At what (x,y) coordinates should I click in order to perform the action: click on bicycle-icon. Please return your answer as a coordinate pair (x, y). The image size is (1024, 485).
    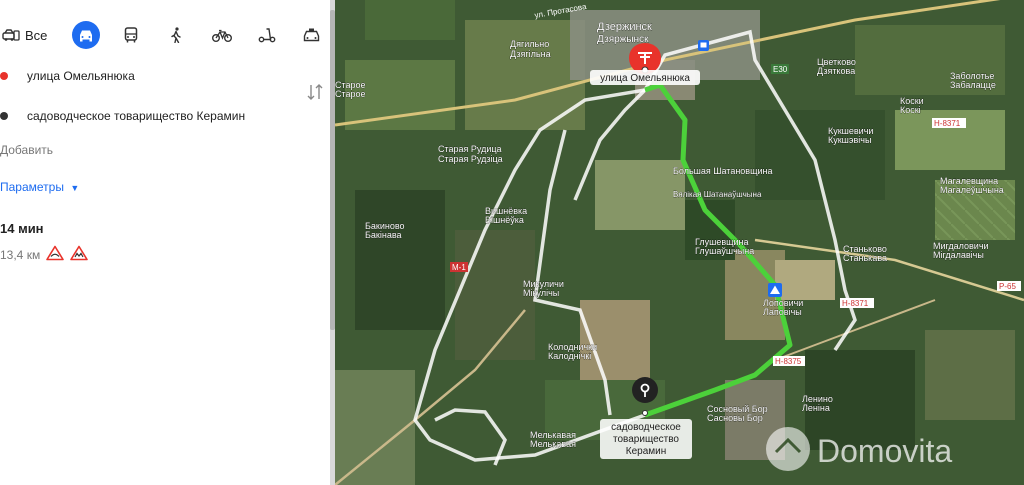
    Looking at the image, I should click on (222, 35).